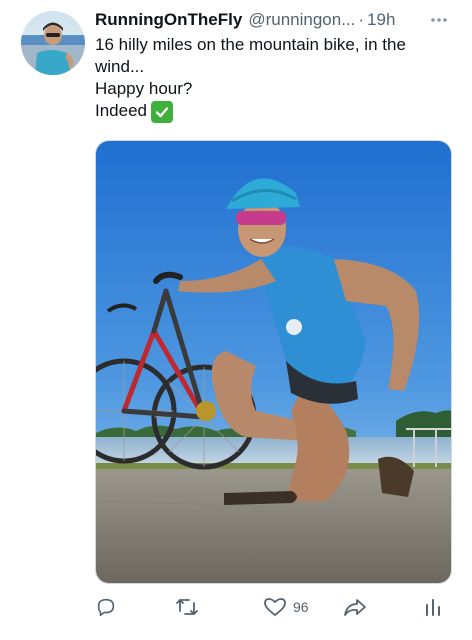 Image resolution: width=472 pixels, height=640 pixels. Describe the element at coordinates (187, 607) in the screenshot. I see `retweet-icon` at that location.